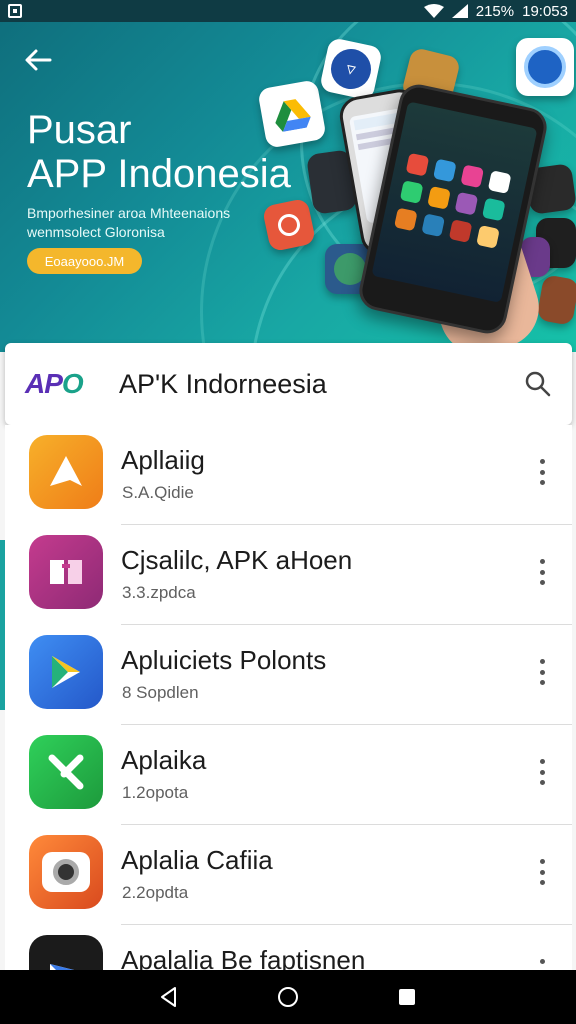  I want to click on status-indicators: 215% 19:053, so click(495, 11).